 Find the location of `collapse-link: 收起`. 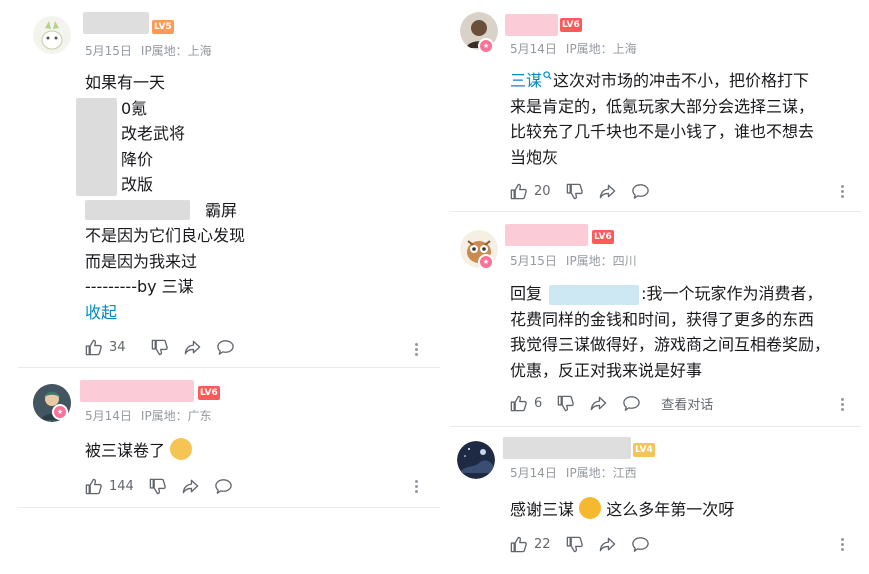

collapse-link: 收起 is located at coordinates (255, 313).